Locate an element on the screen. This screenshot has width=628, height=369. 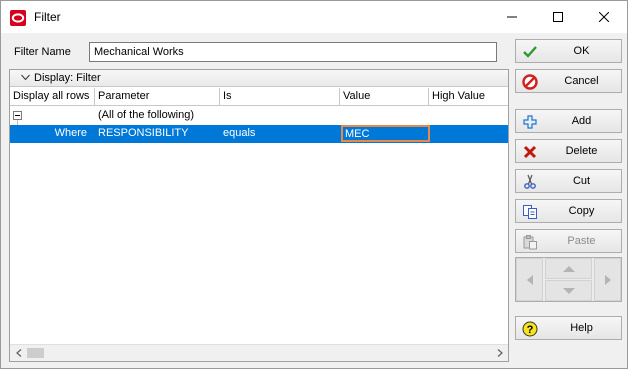
chevron-down-icon is located at coordinates (25, 77).